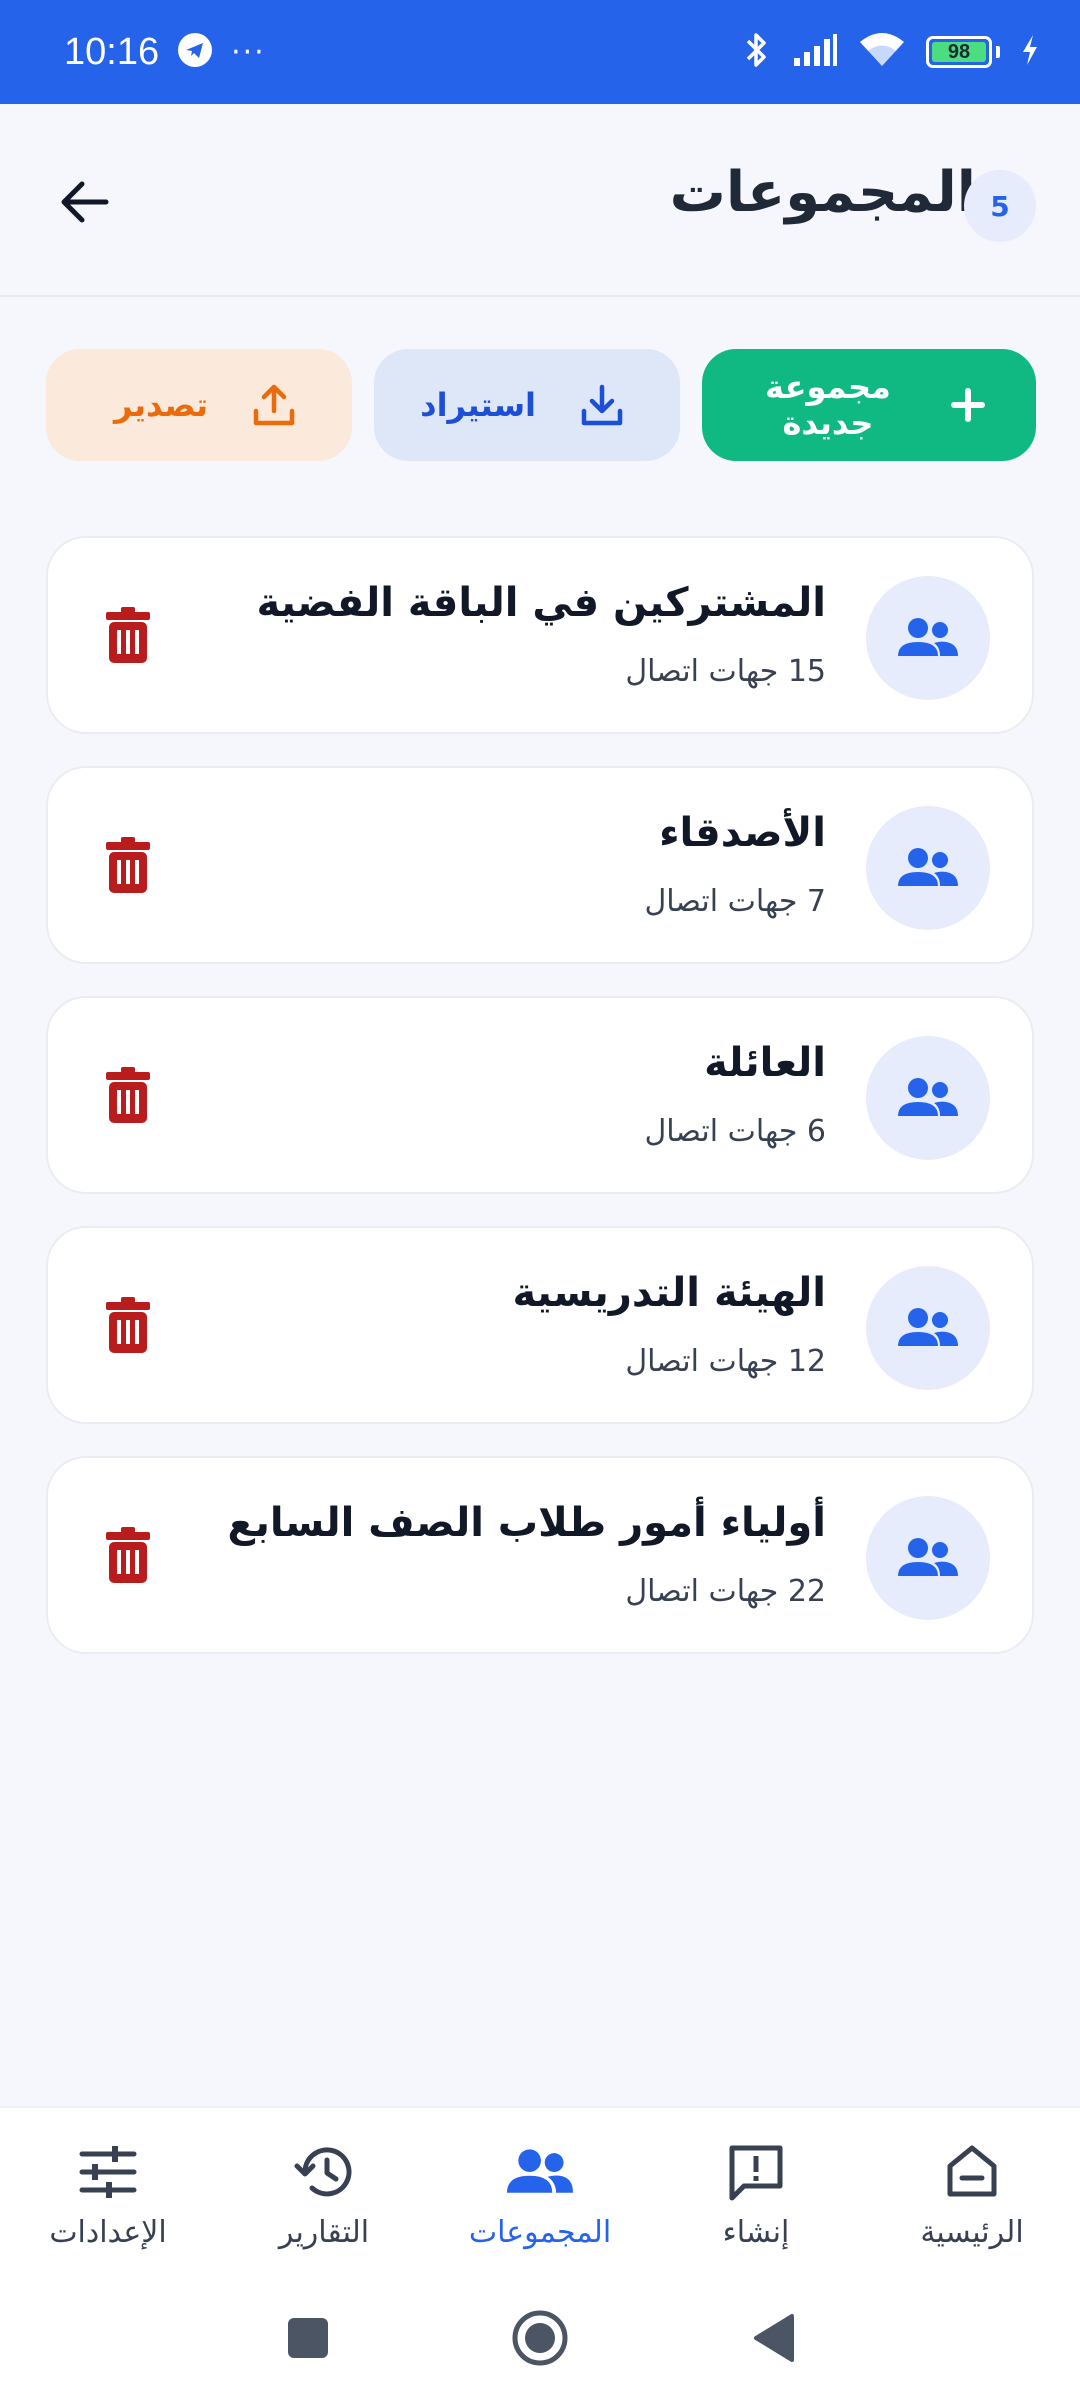 The height and width of the screenshot is (2400, 1080). I want to click on export-button: تصدير, so click(199, 405).